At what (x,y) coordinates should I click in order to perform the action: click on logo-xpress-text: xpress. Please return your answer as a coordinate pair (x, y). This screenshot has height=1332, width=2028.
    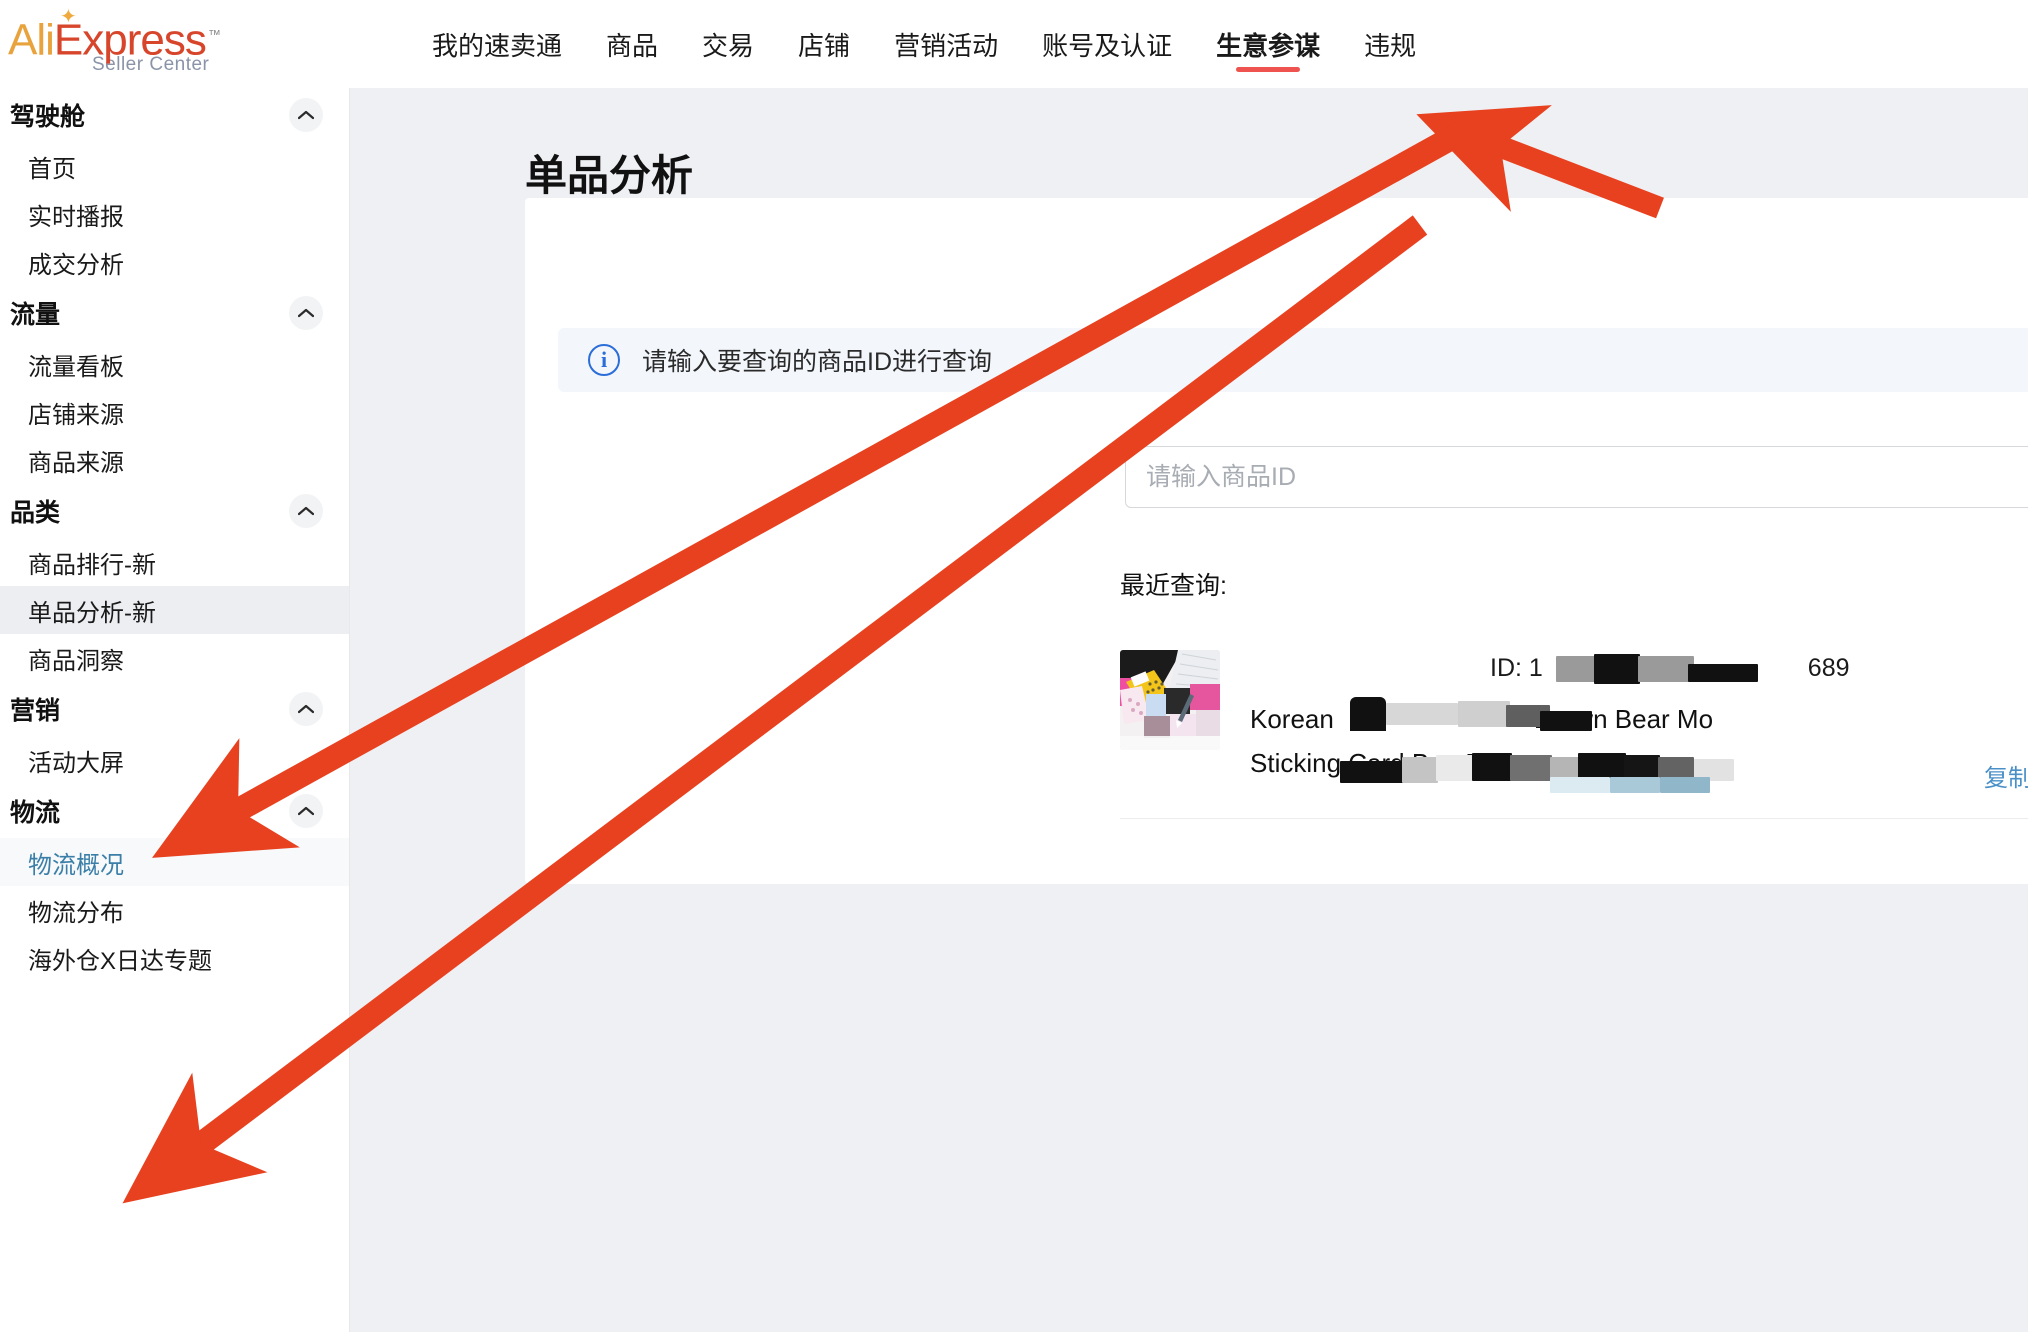
    Looking at the image, I should click on (144, 40).